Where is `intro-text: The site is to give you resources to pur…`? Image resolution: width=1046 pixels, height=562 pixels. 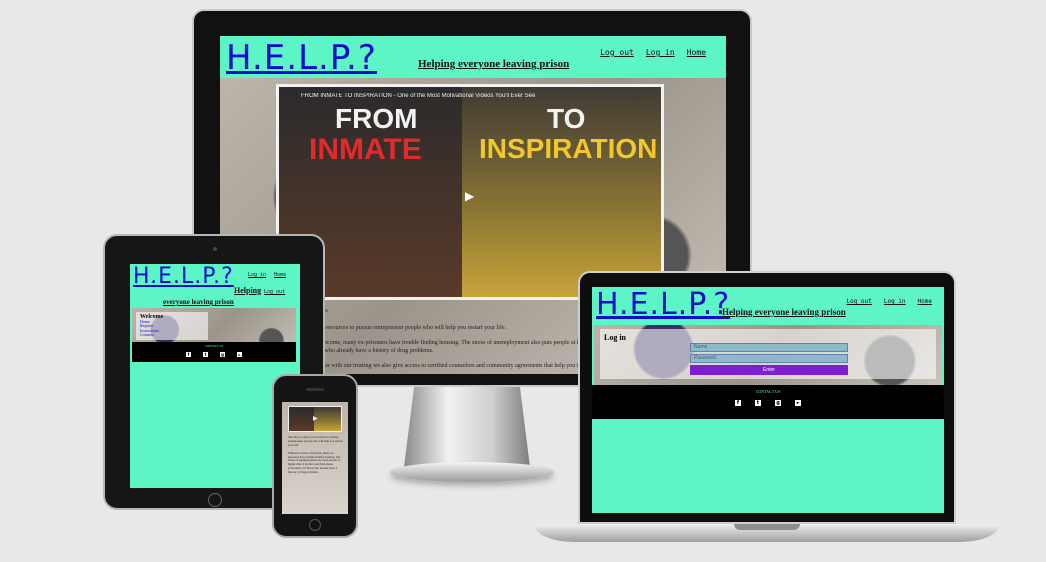 intro-text: The site is to give you resources to pur… is located at coordinates (316, 455).